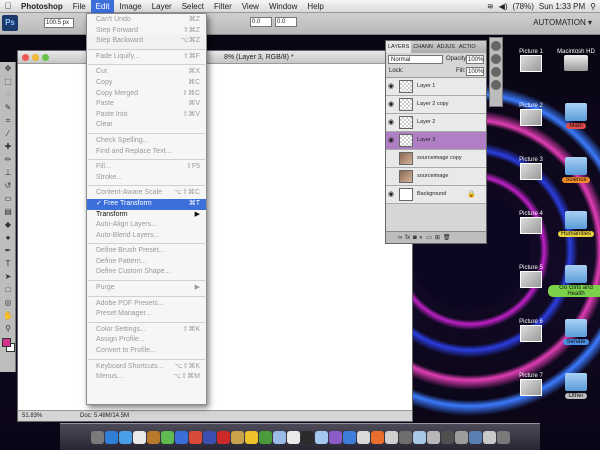 Image resolution: width=600 pixels, height=450 pixels. Describe the element at coordinates (8, 277) in the screenshot. I see `path-select-icon: ➤` at that location.